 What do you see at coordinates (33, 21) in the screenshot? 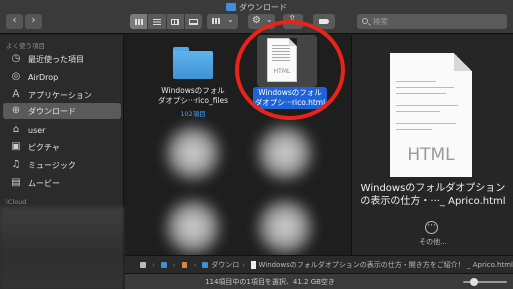
I see `forward-button: ›` at bounding box center [33, 21].